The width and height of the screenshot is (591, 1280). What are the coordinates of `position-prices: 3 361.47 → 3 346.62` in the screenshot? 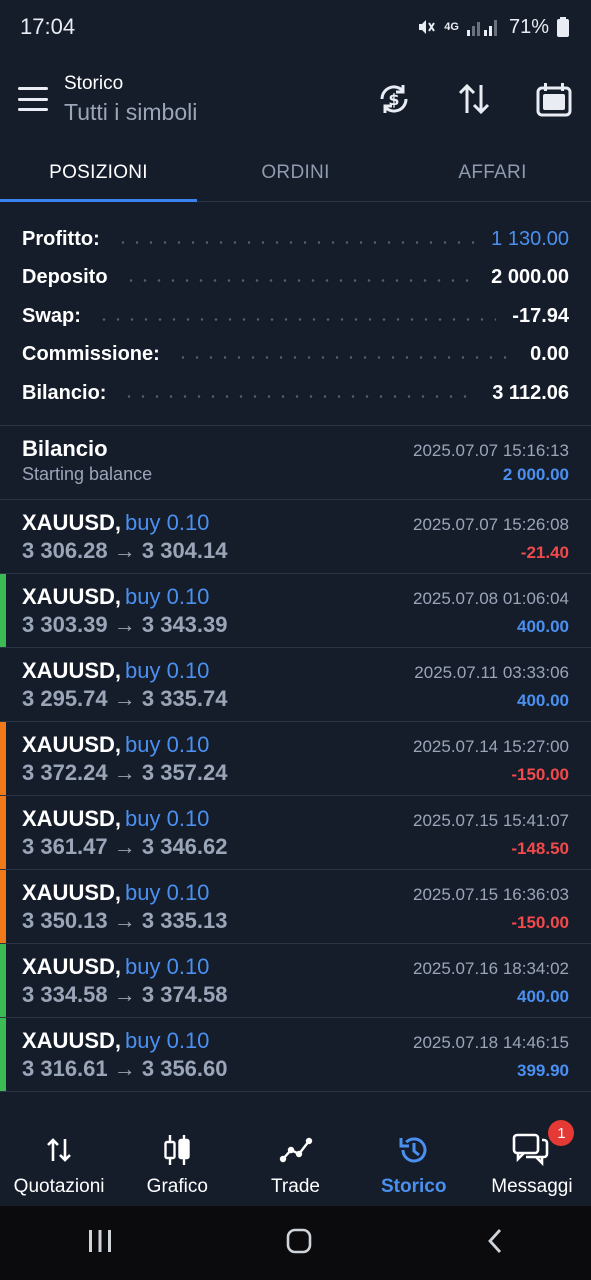 It's located at (125, 846).